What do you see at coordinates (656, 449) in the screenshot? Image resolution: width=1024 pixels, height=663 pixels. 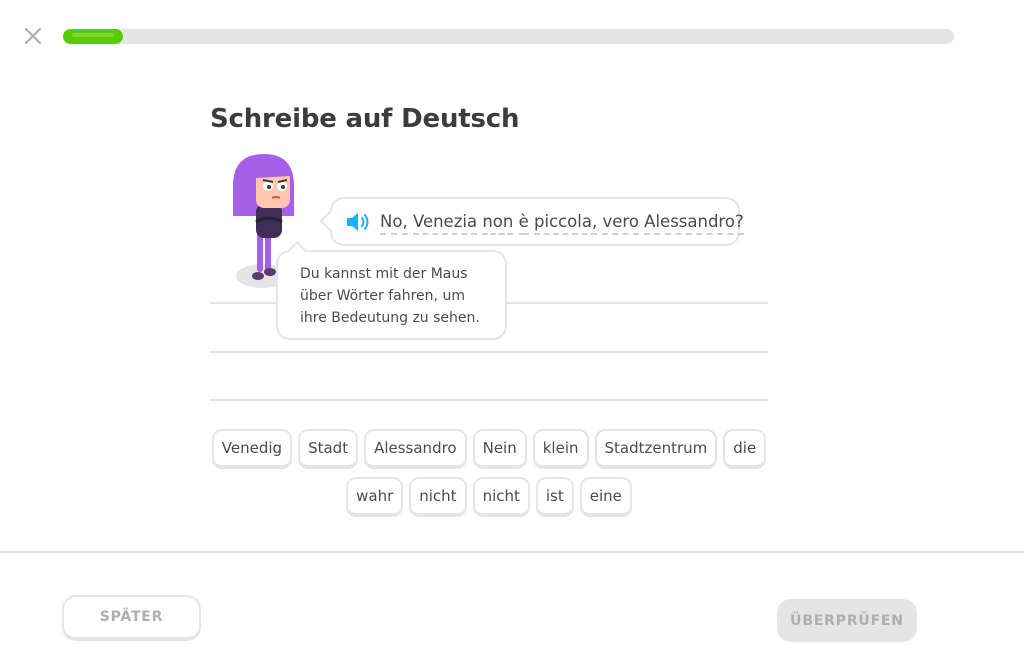 I see `word-tile: Stadtzentrum` at bounding box center [656, 449].